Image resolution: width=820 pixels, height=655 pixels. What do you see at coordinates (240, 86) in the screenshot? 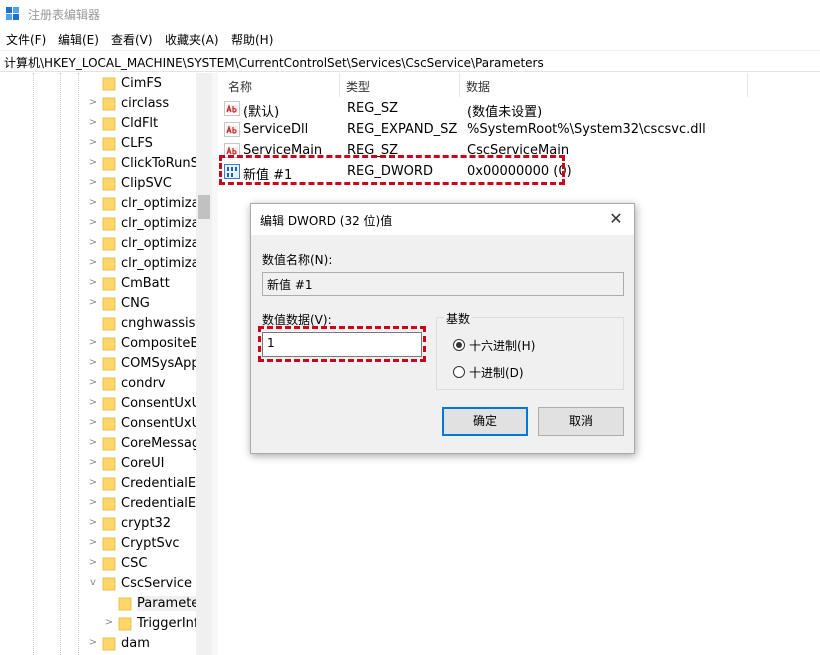
I see `column-name: 名称` at bounding box center [240, 86].